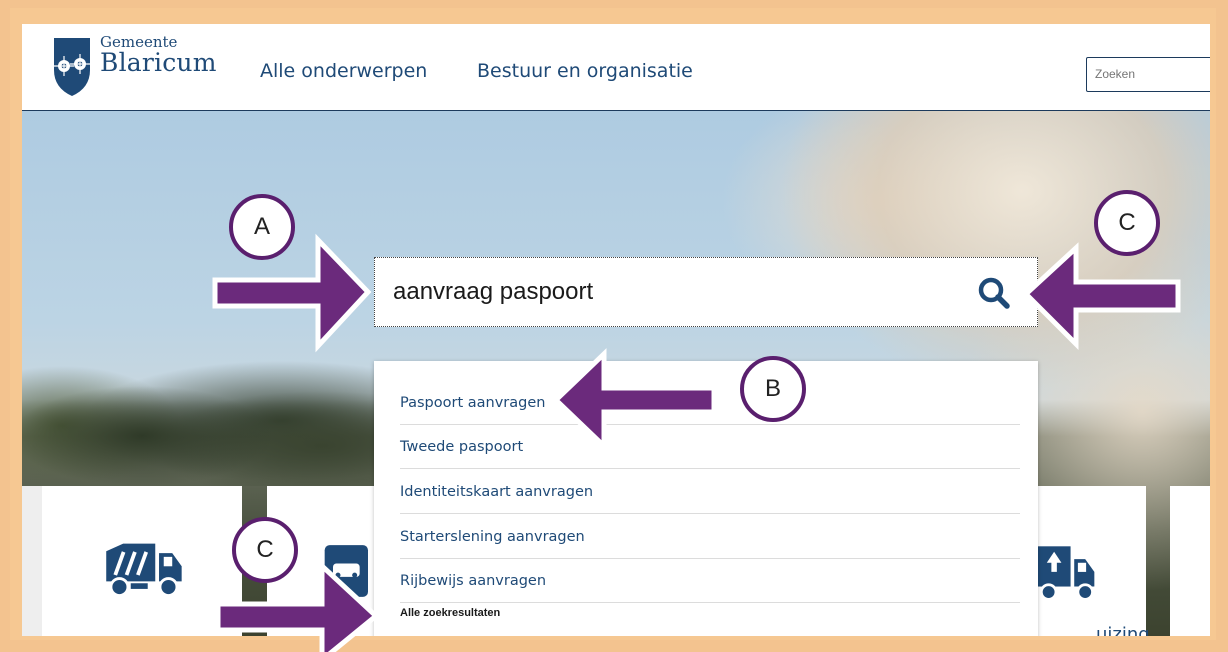  Describe the element at coordinates (1190, 561) in the screenshot. I see `tile-next` at that location.